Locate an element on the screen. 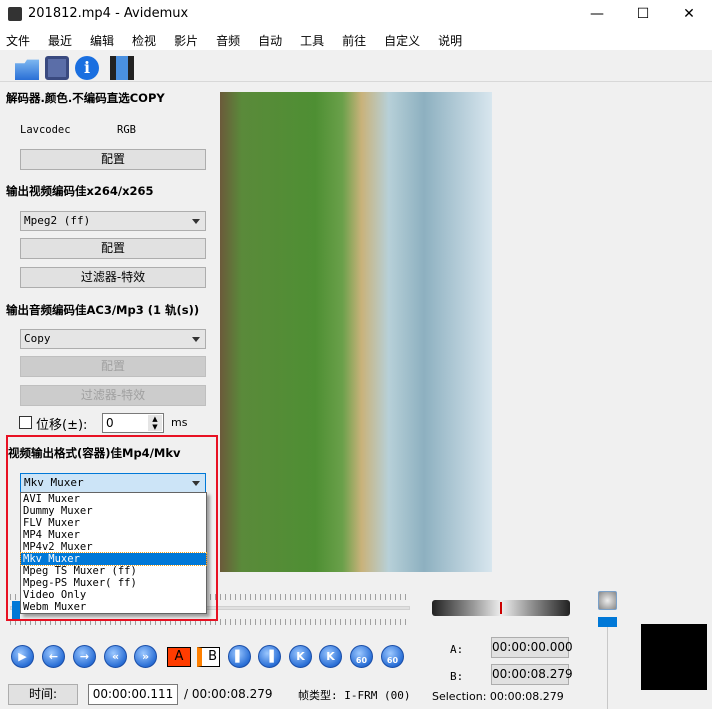 This screenshot has width=712, height=709. marker-b-label: B: is located at coordinates (457, 676).